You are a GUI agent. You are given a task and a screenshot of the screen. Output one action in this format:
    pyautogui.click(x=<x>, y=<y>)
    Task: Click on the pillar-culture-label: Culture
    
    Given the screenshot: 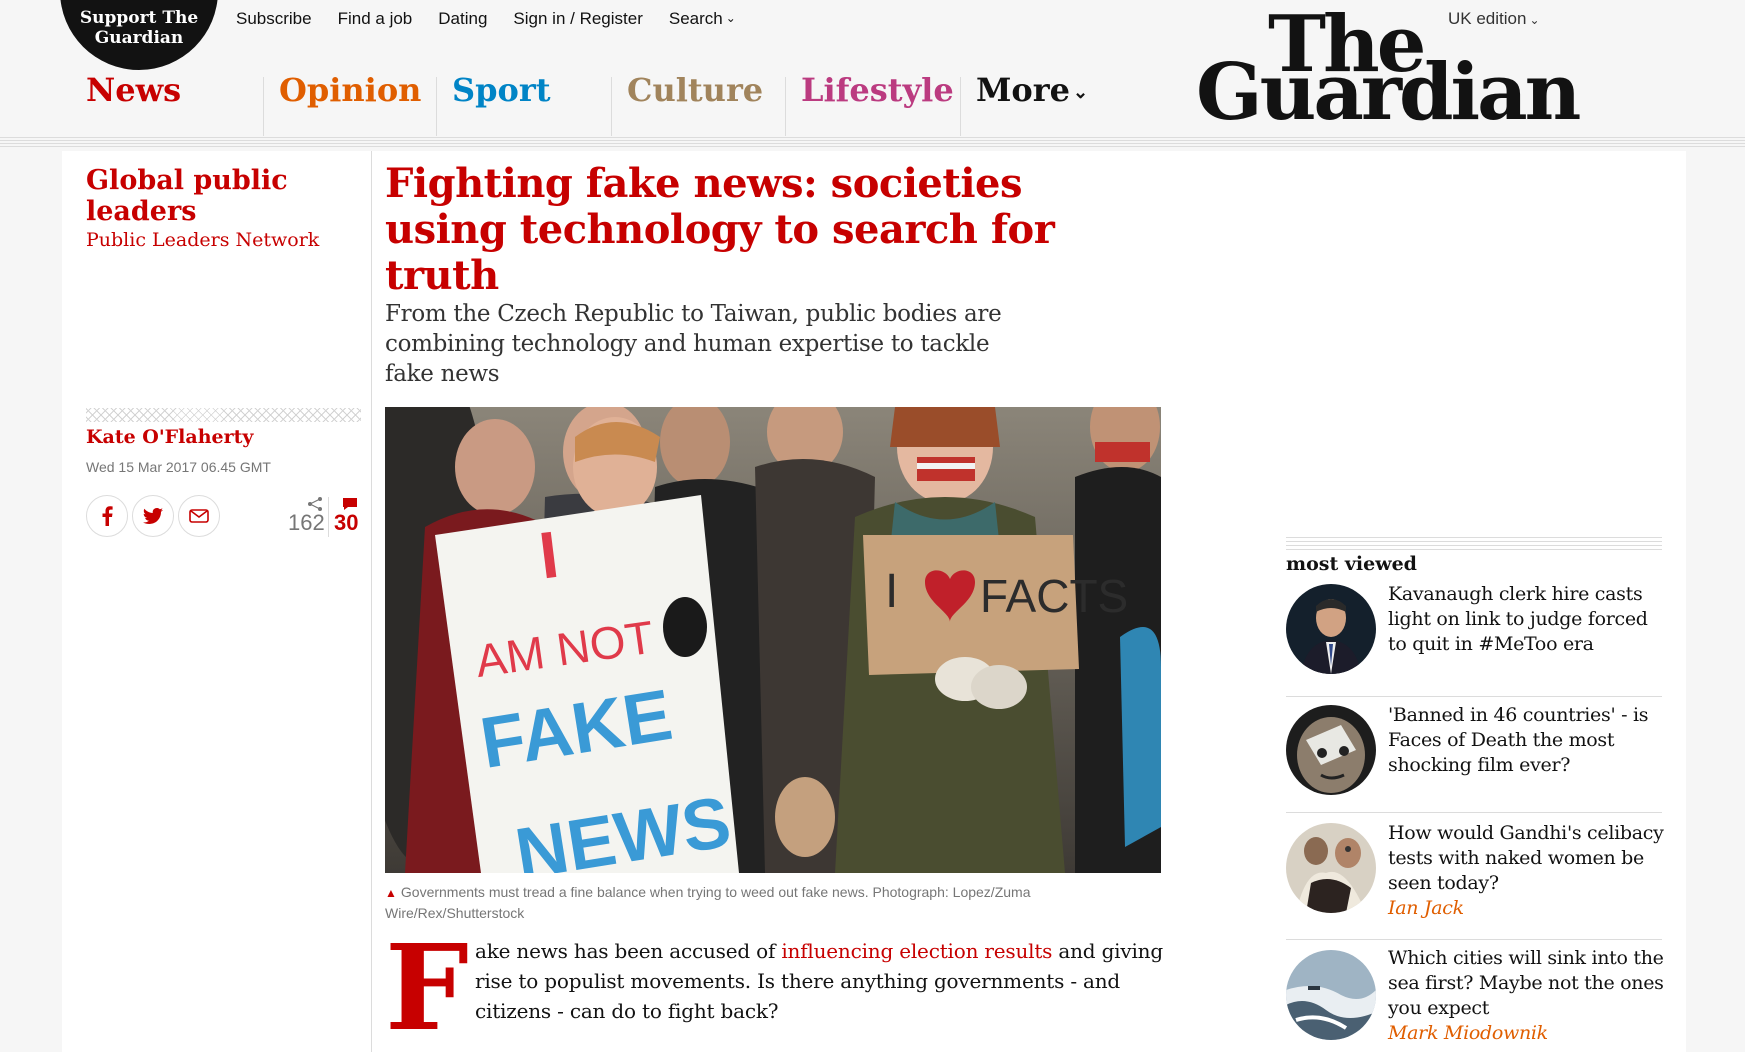 What is the action you would take?
    pyautogui.click(x=695, y=90)
    